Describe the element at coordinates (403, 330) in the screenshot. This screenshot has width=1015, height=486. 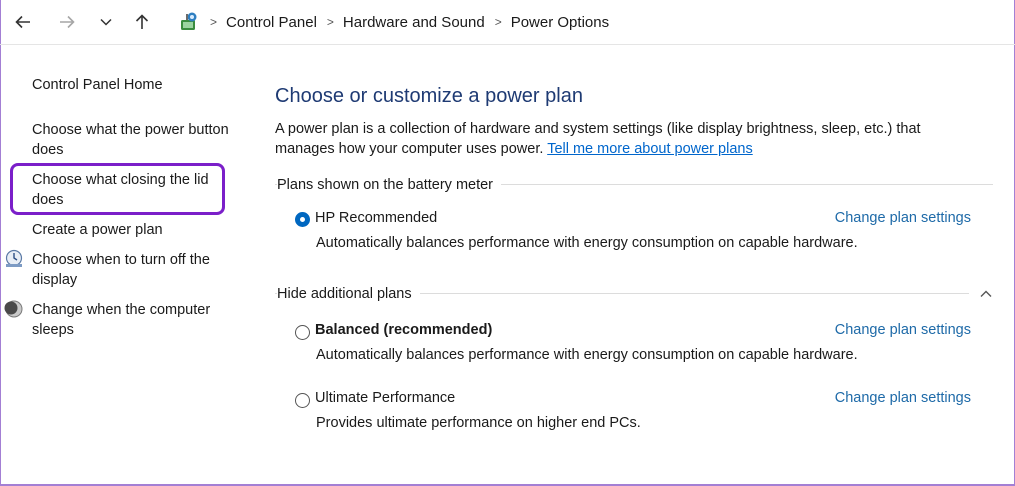
I see `plan-name-balanced: Balanced (recommended)` at that location.